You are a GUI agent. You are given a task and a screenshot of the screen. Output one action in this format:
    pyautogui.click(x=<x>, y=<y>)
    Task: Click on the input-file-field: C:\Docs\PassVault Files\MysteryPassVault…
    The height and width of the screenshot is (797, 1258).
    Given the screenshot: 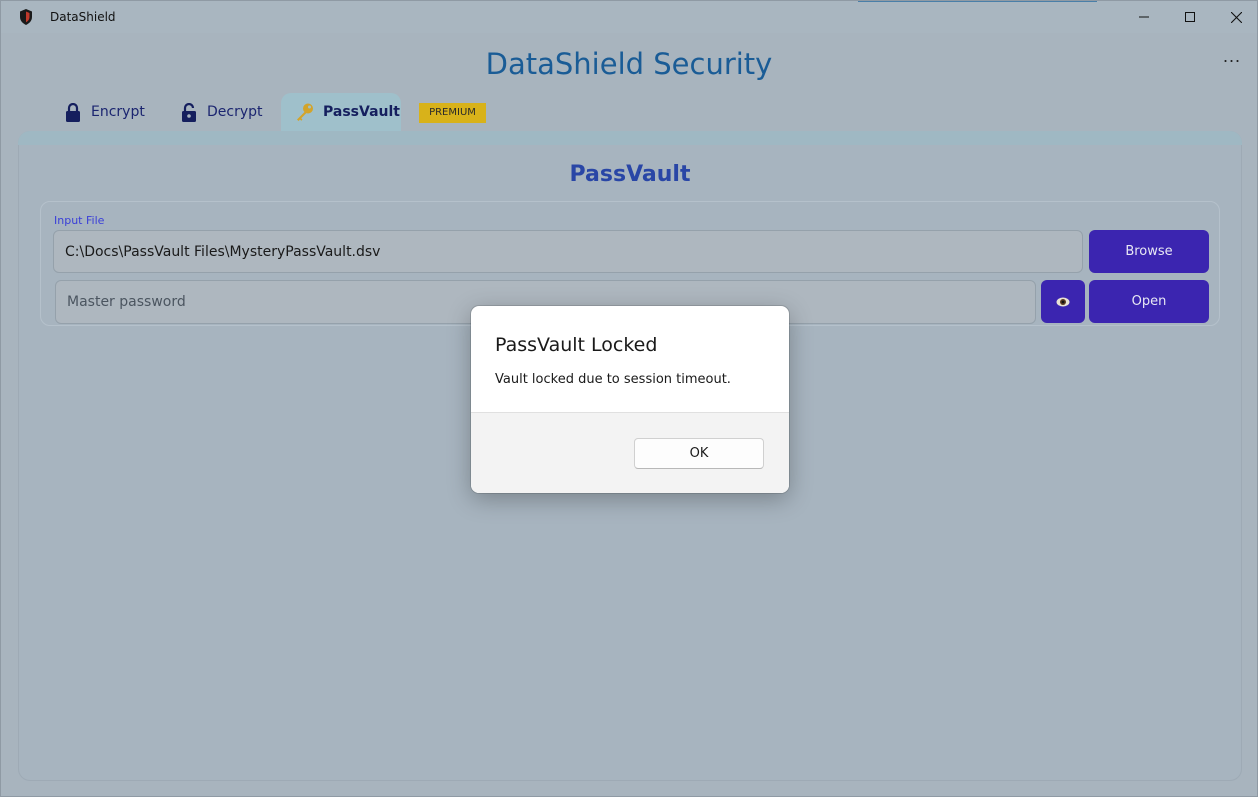 What is the action you would take?
    pyautogui.click(x=568, y=251)
    